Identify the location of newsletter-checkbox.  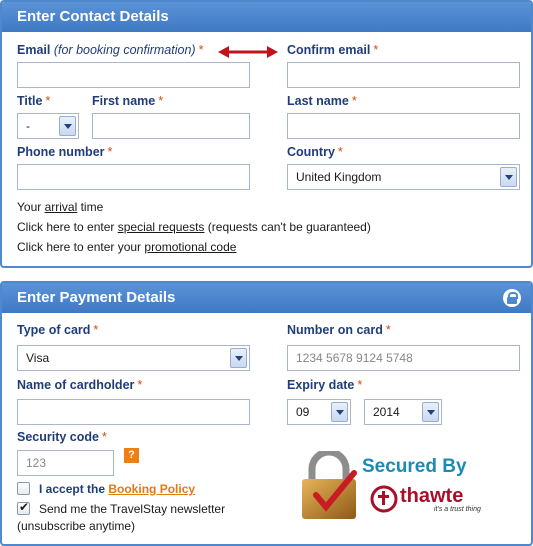
(23, 507).